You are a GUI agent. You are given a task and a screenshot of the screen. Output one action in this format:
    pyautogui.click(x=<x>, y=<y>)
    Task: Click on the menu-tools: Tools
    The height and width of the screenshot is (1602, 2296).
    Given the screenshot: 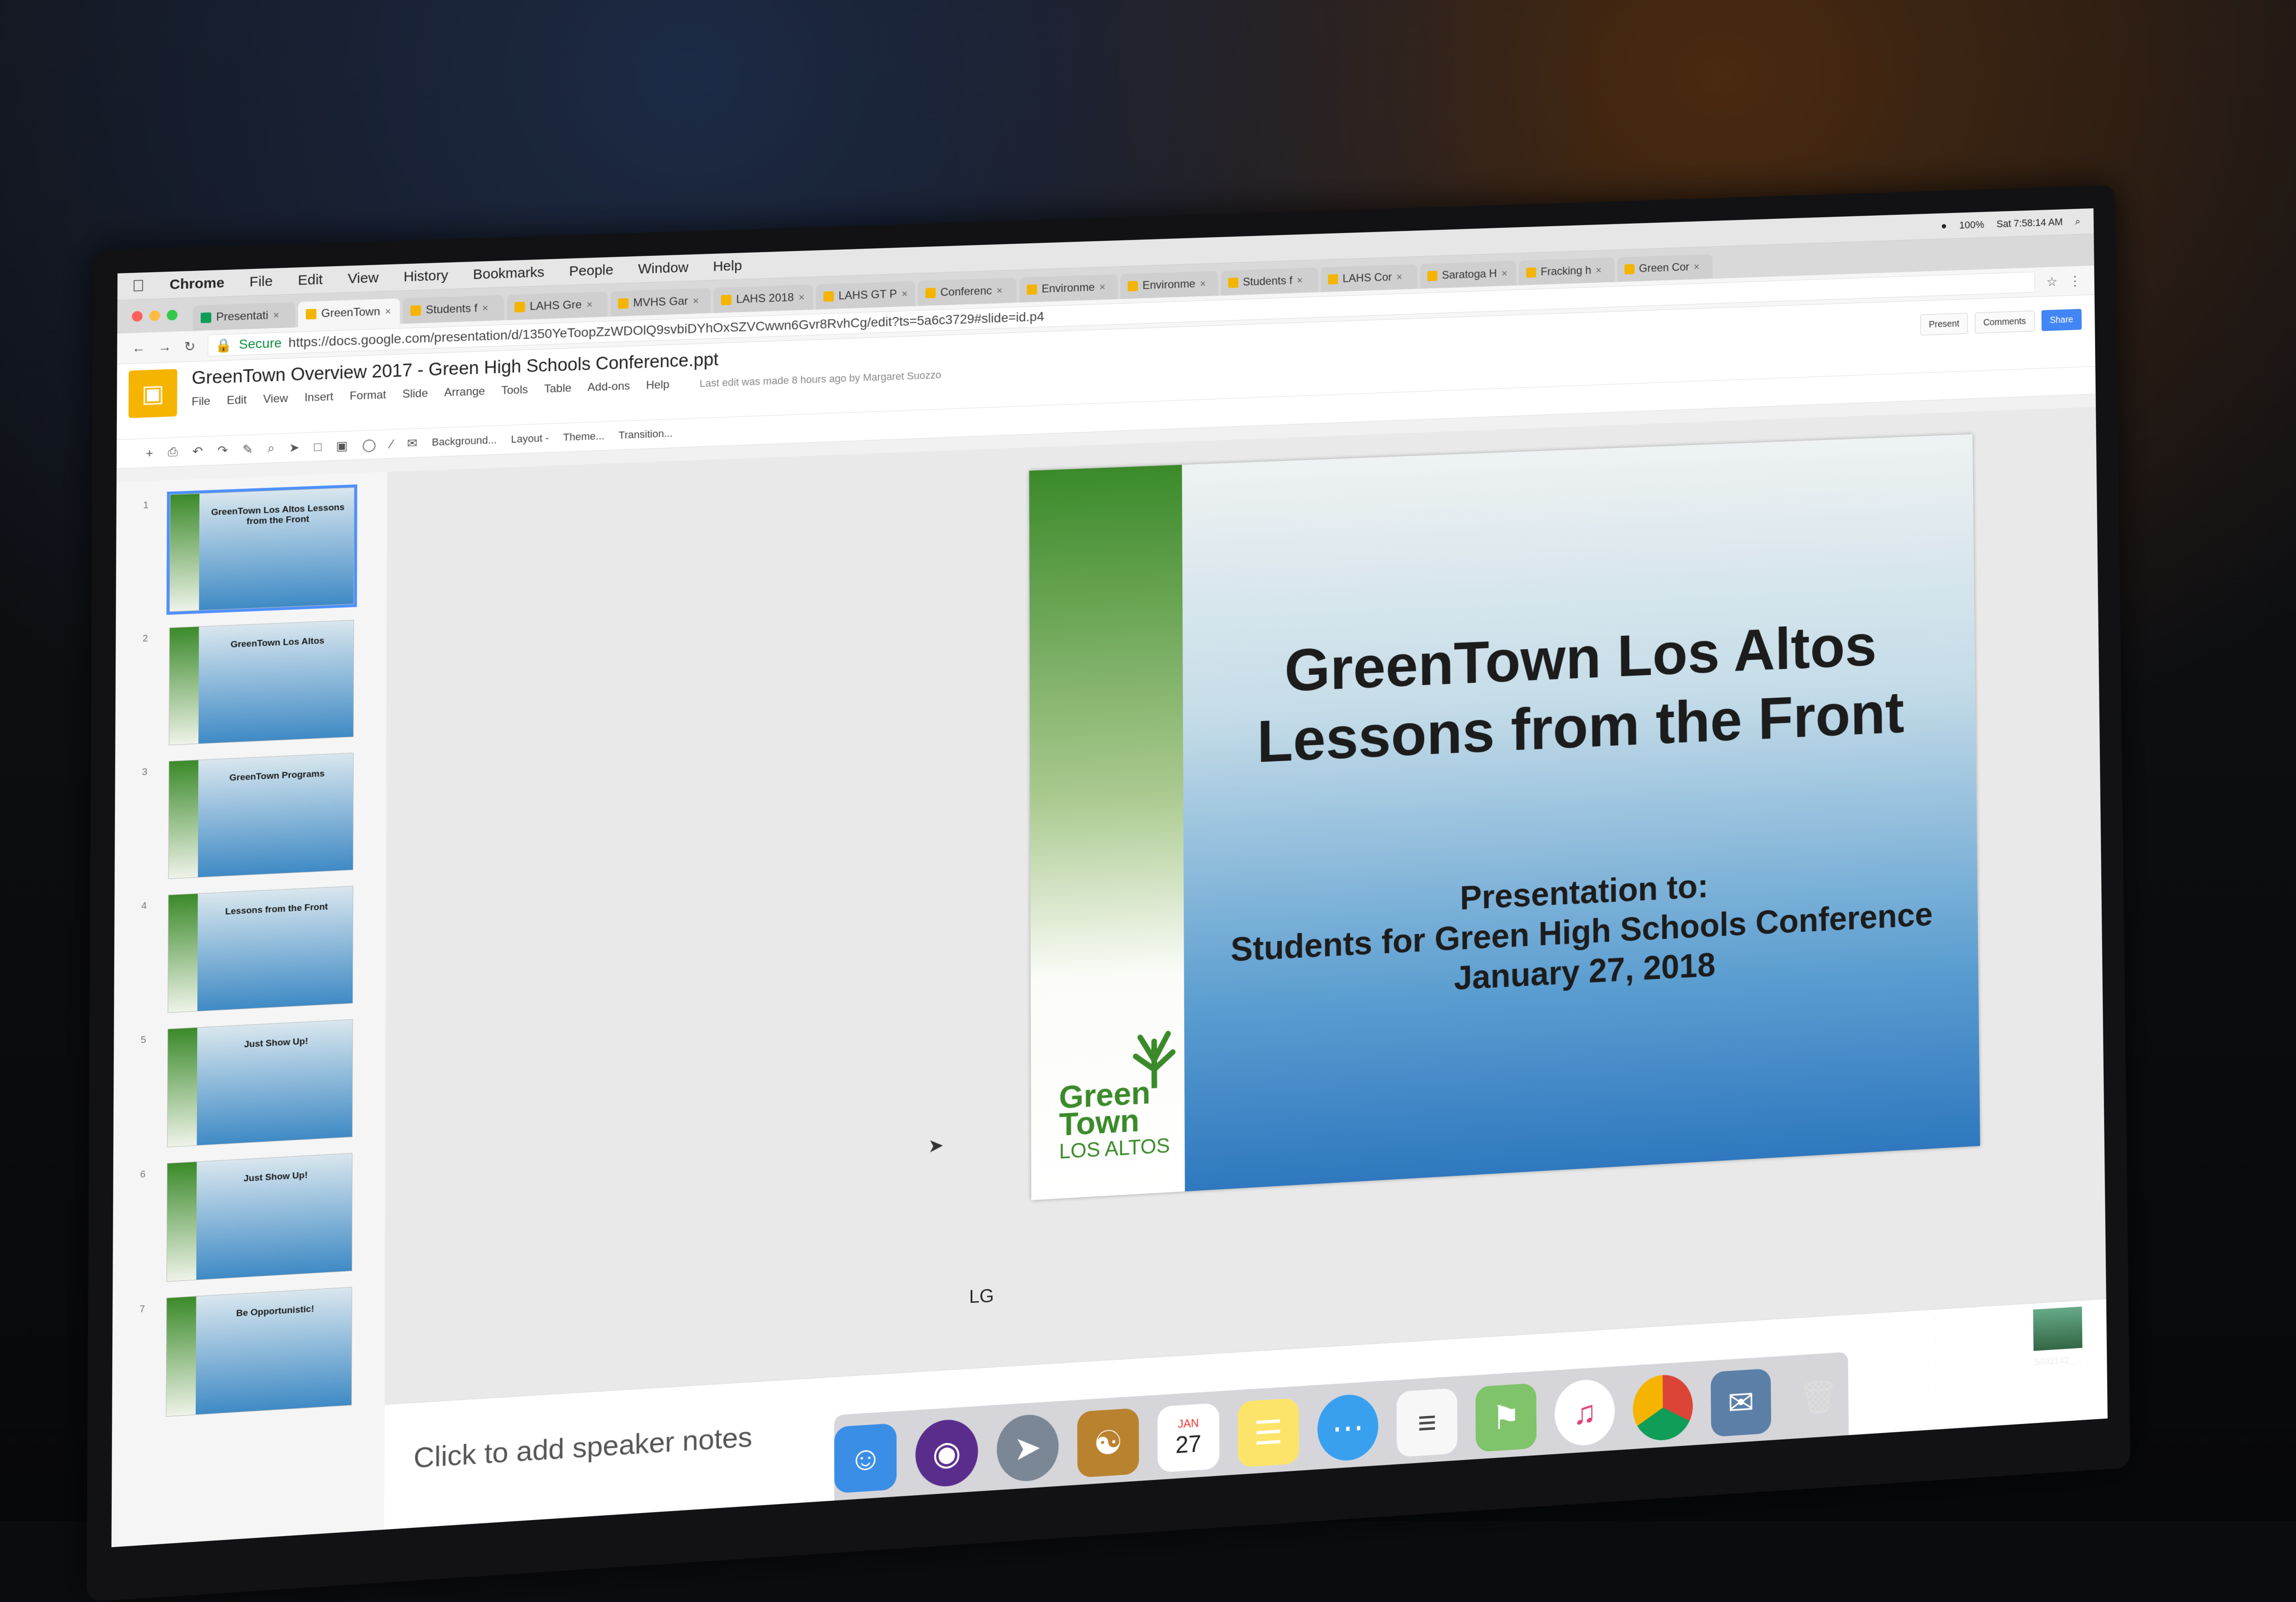 What is the action you would take?
    pyautogui.click(x=514, y=390)
    